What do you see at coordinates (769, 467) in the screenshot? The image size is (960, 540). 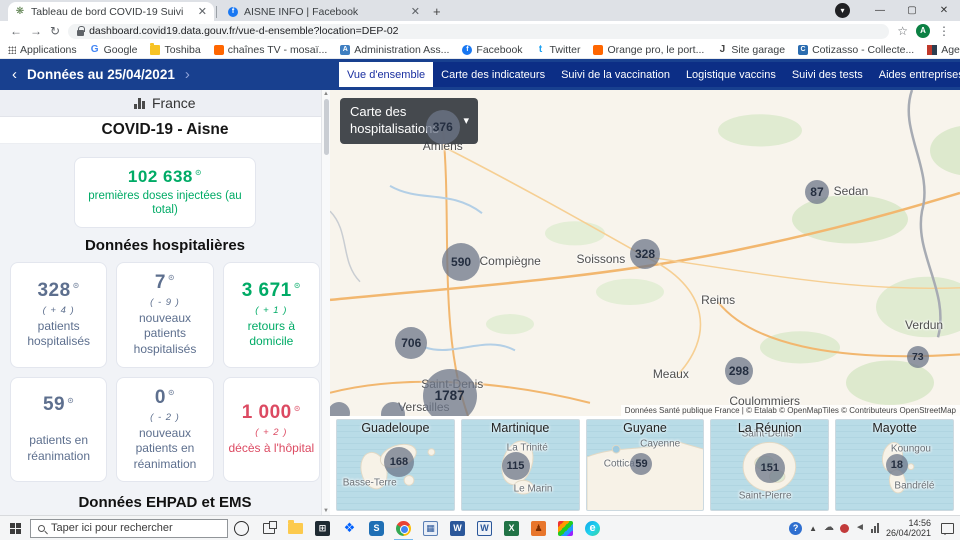 I see `territory-bubble: 151` at bounding box center [769, 467].